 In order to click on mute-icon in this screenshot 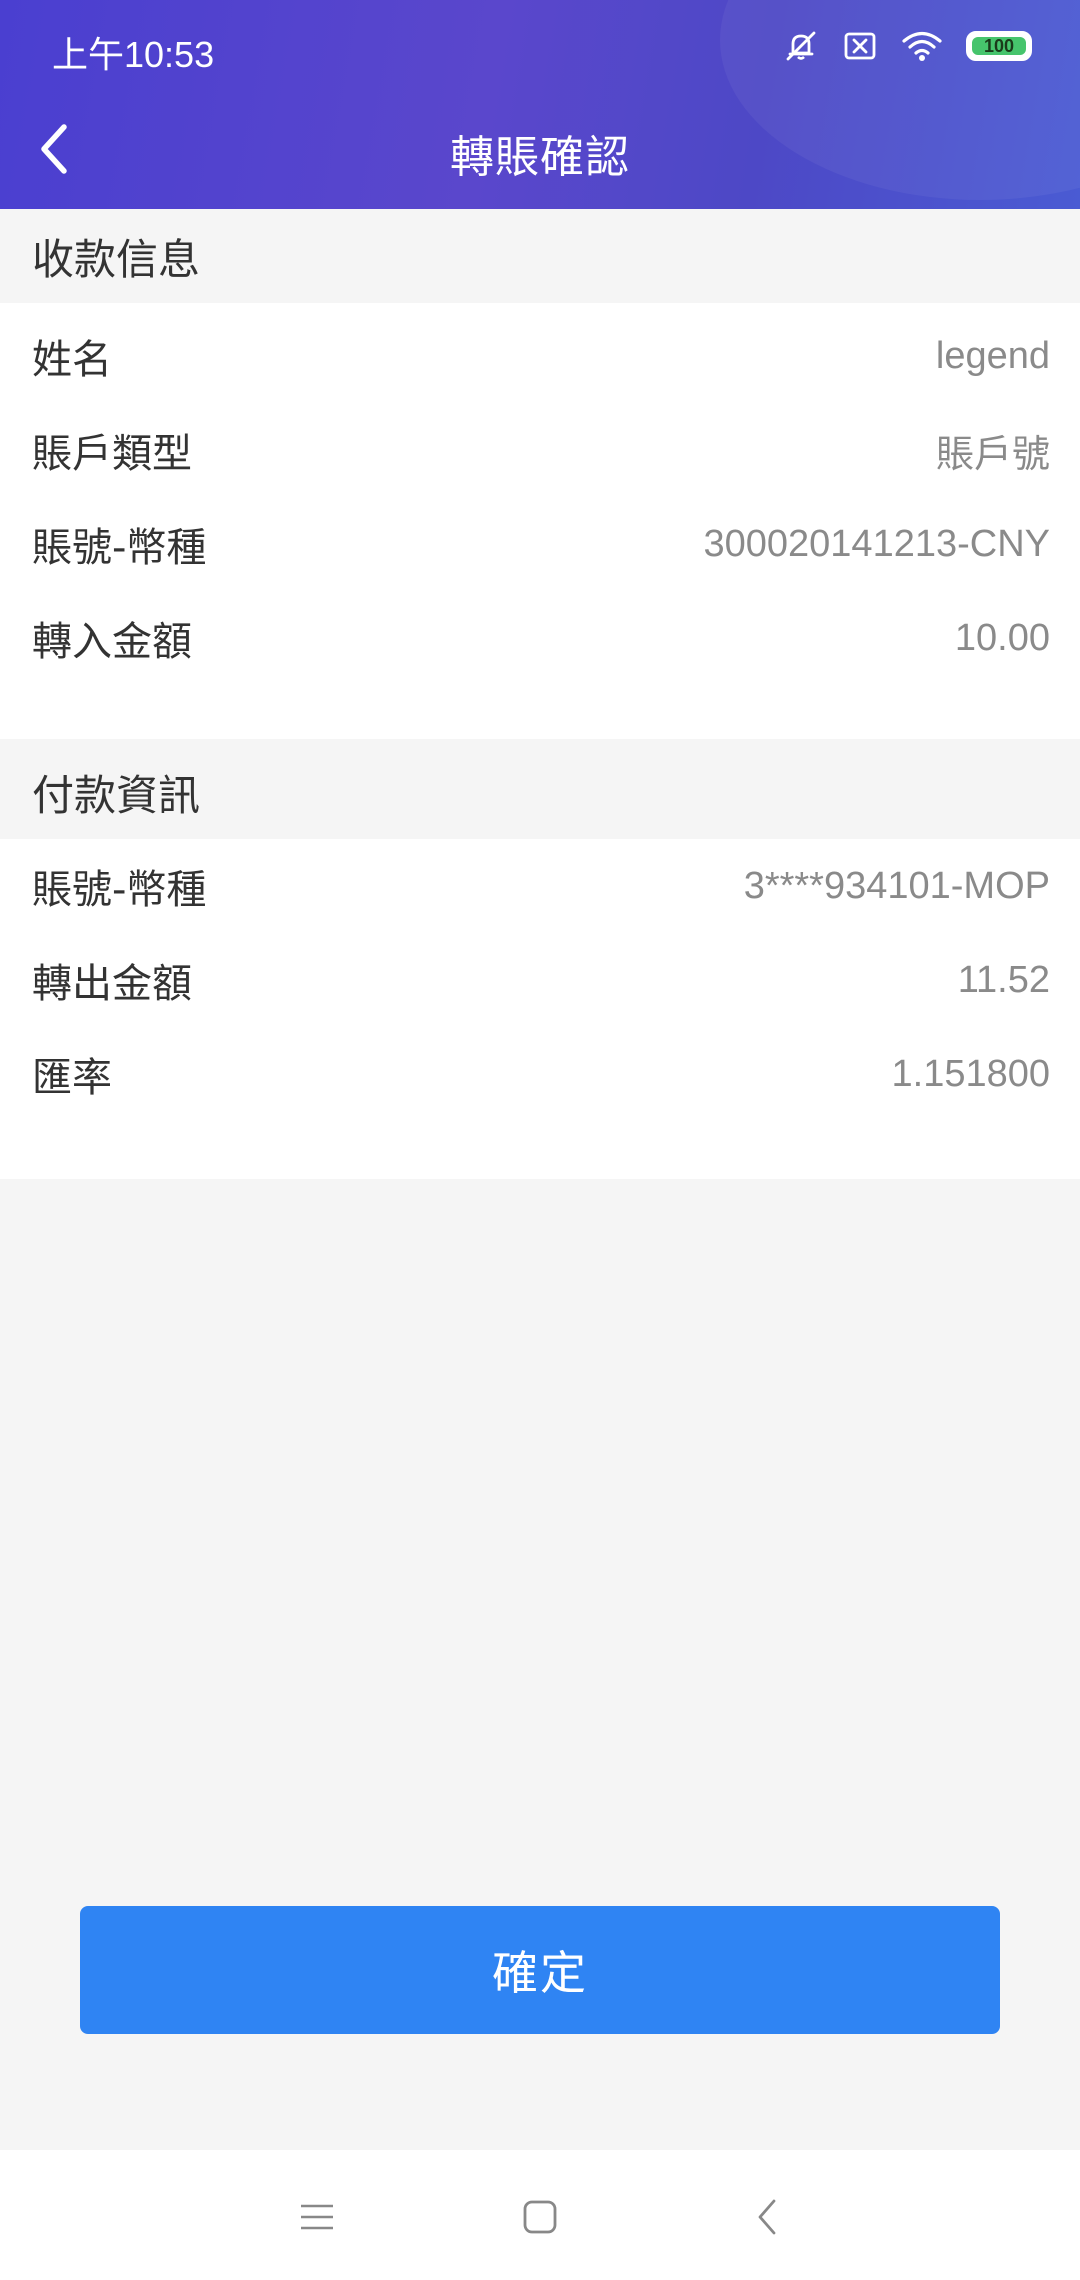, I will do `click(801, 46)`.